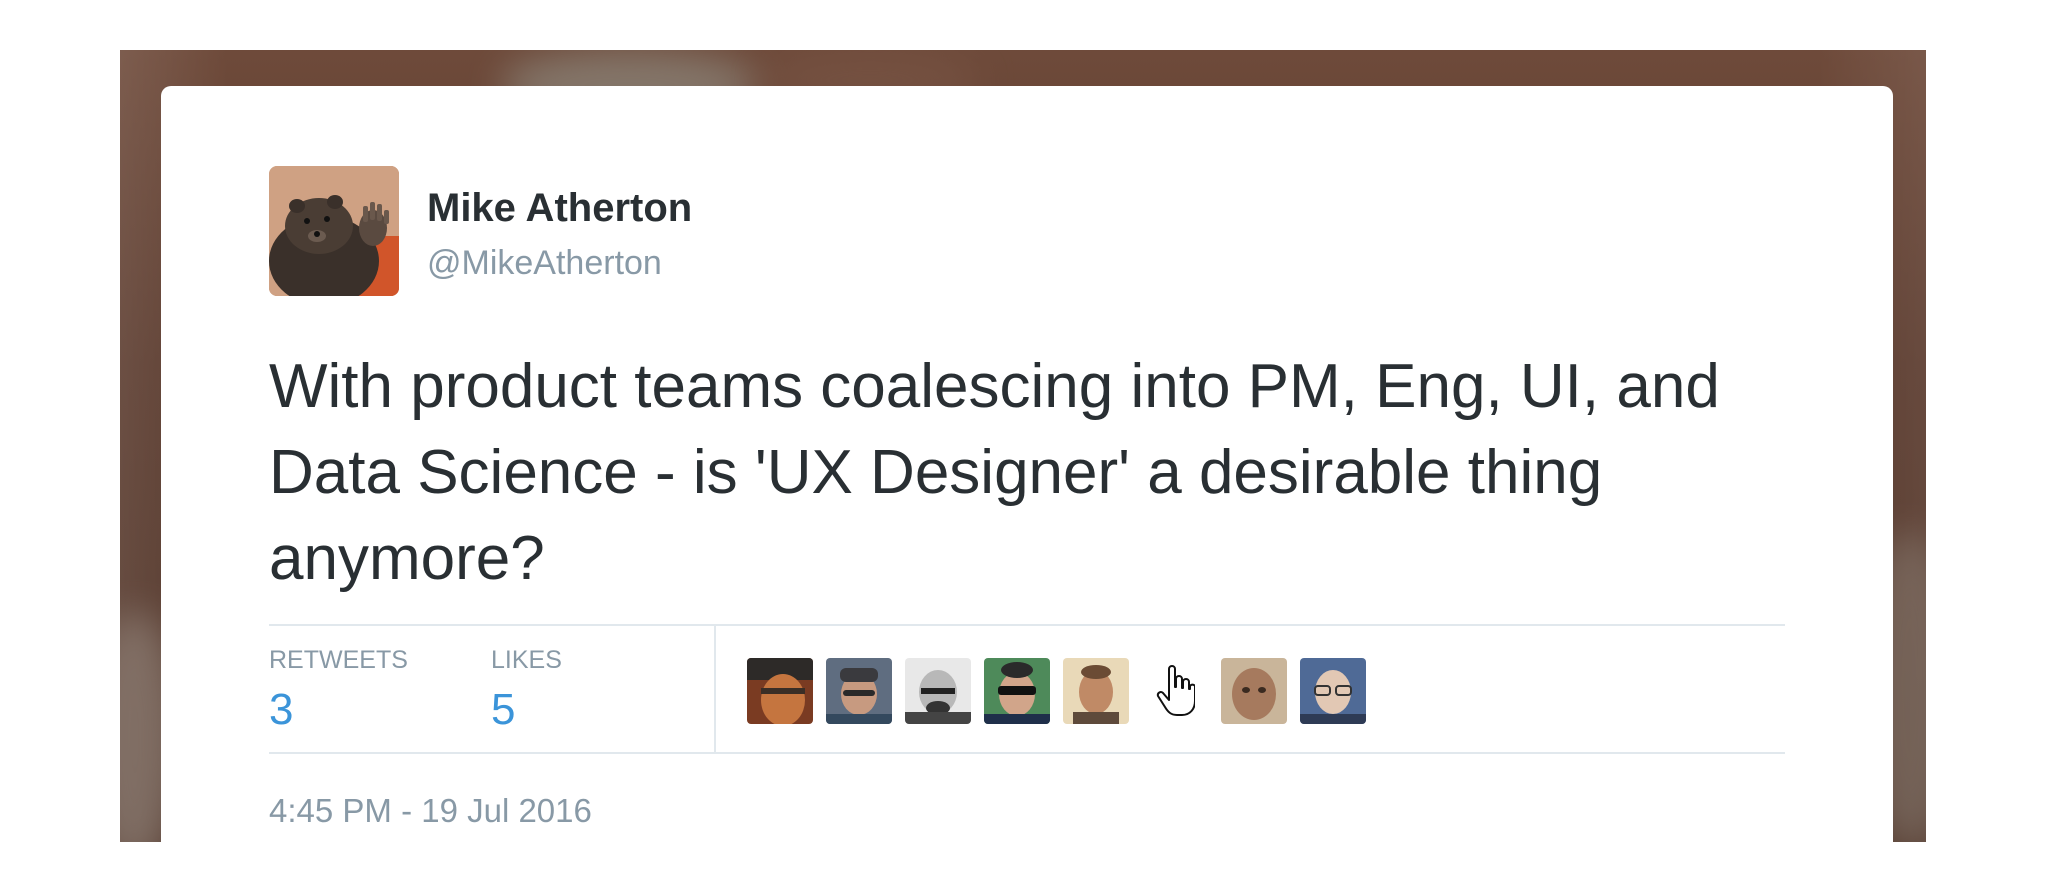  What do you see at coordinates (281, 709) in the screenshot?
I see `retweets-count: 3` at bounding box center [281, 709].